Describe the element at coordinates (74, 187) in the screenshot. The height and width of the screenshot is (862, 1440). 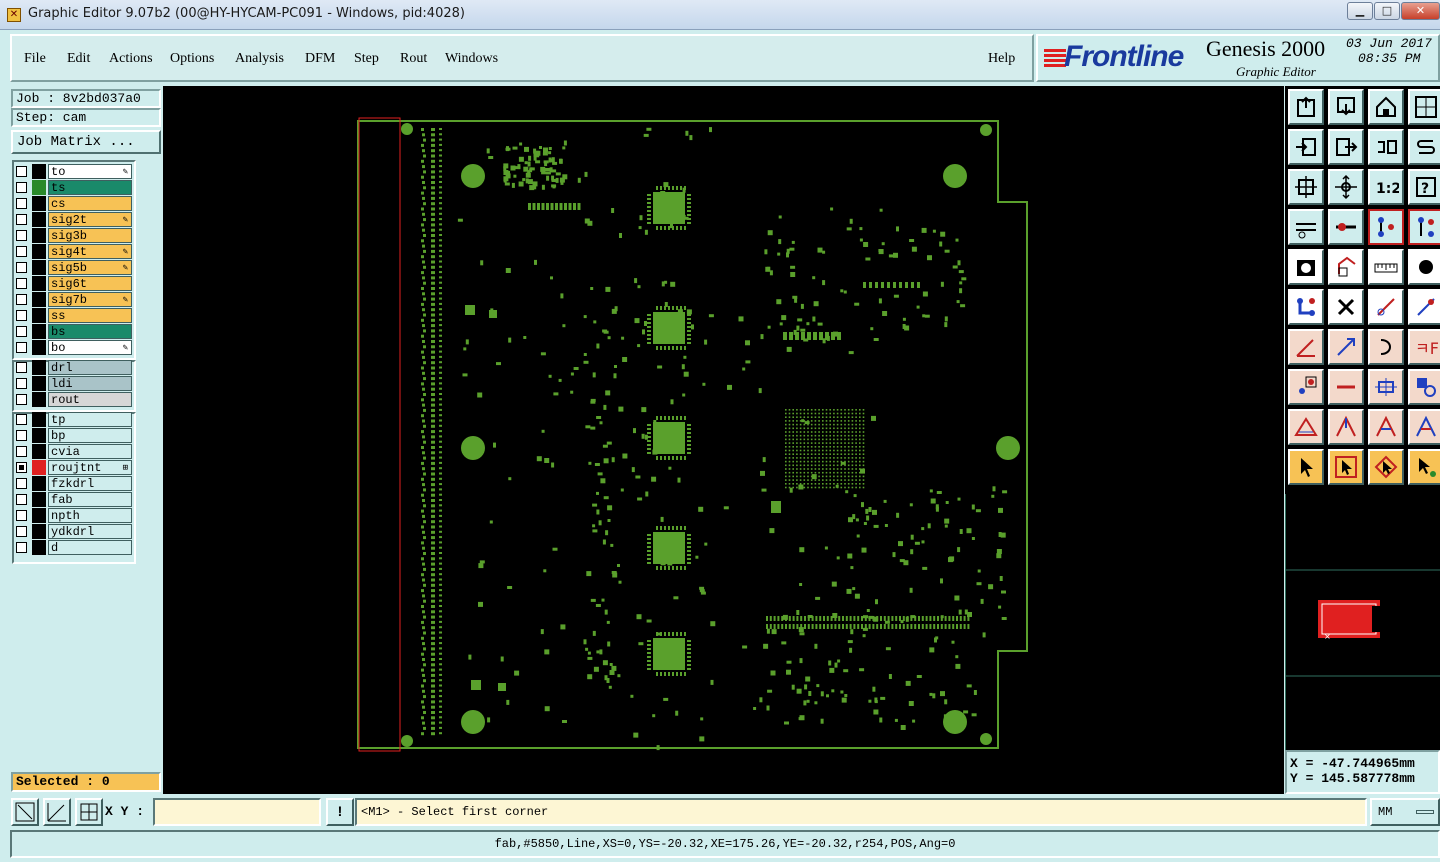
I see `layer-row-ts: ts` at that location.